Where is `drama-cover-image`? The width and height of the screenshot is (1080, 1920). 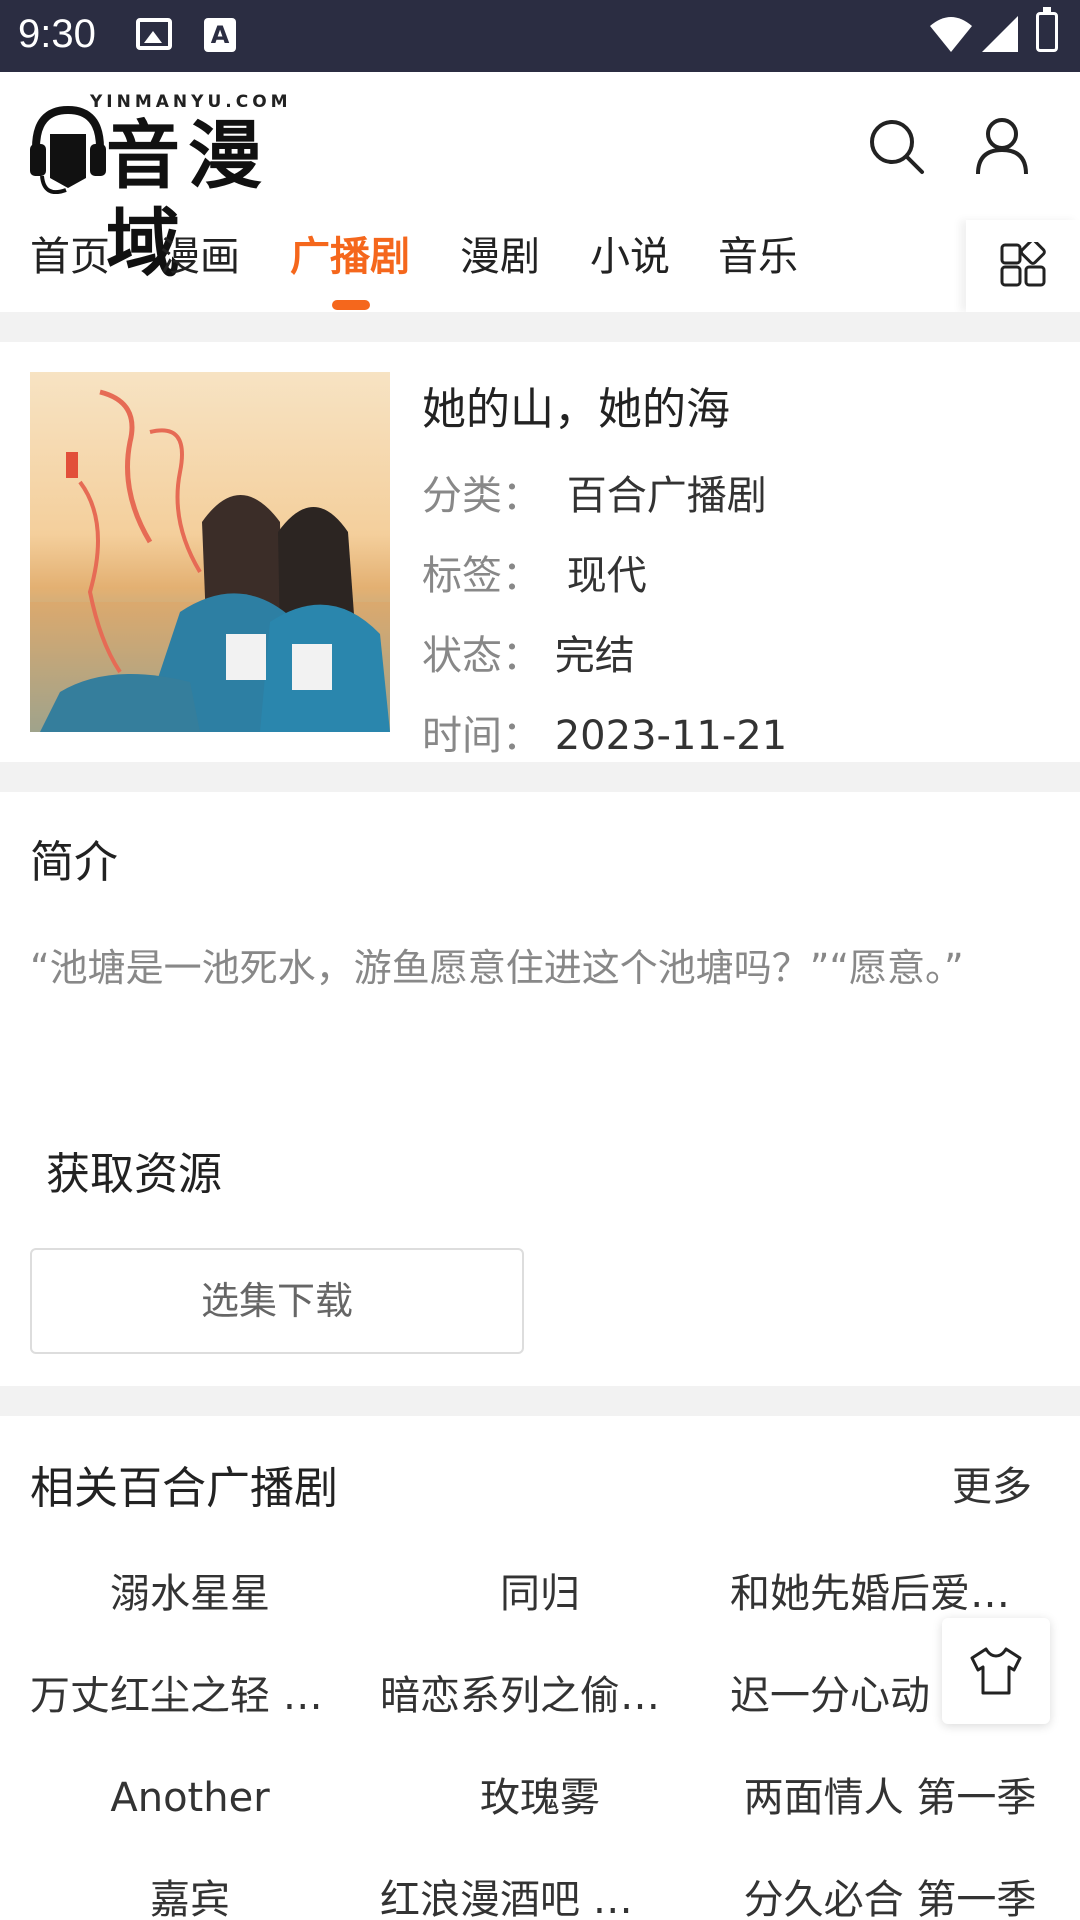
drama-cover-image is located at coordinates (210, 552).